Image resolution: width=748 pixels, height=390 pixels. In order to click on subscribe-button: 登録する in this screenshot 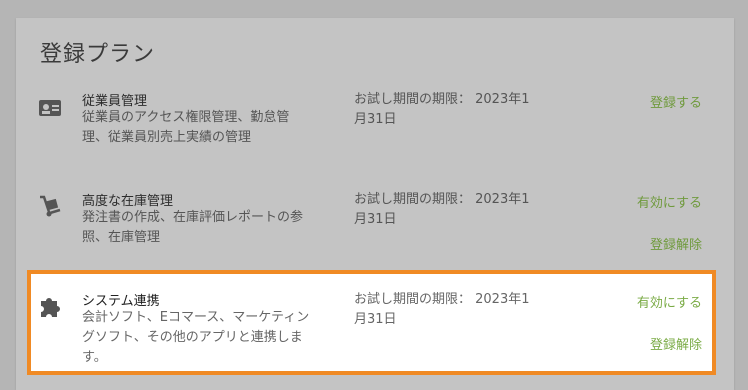, I will do `click(676, 101)`.